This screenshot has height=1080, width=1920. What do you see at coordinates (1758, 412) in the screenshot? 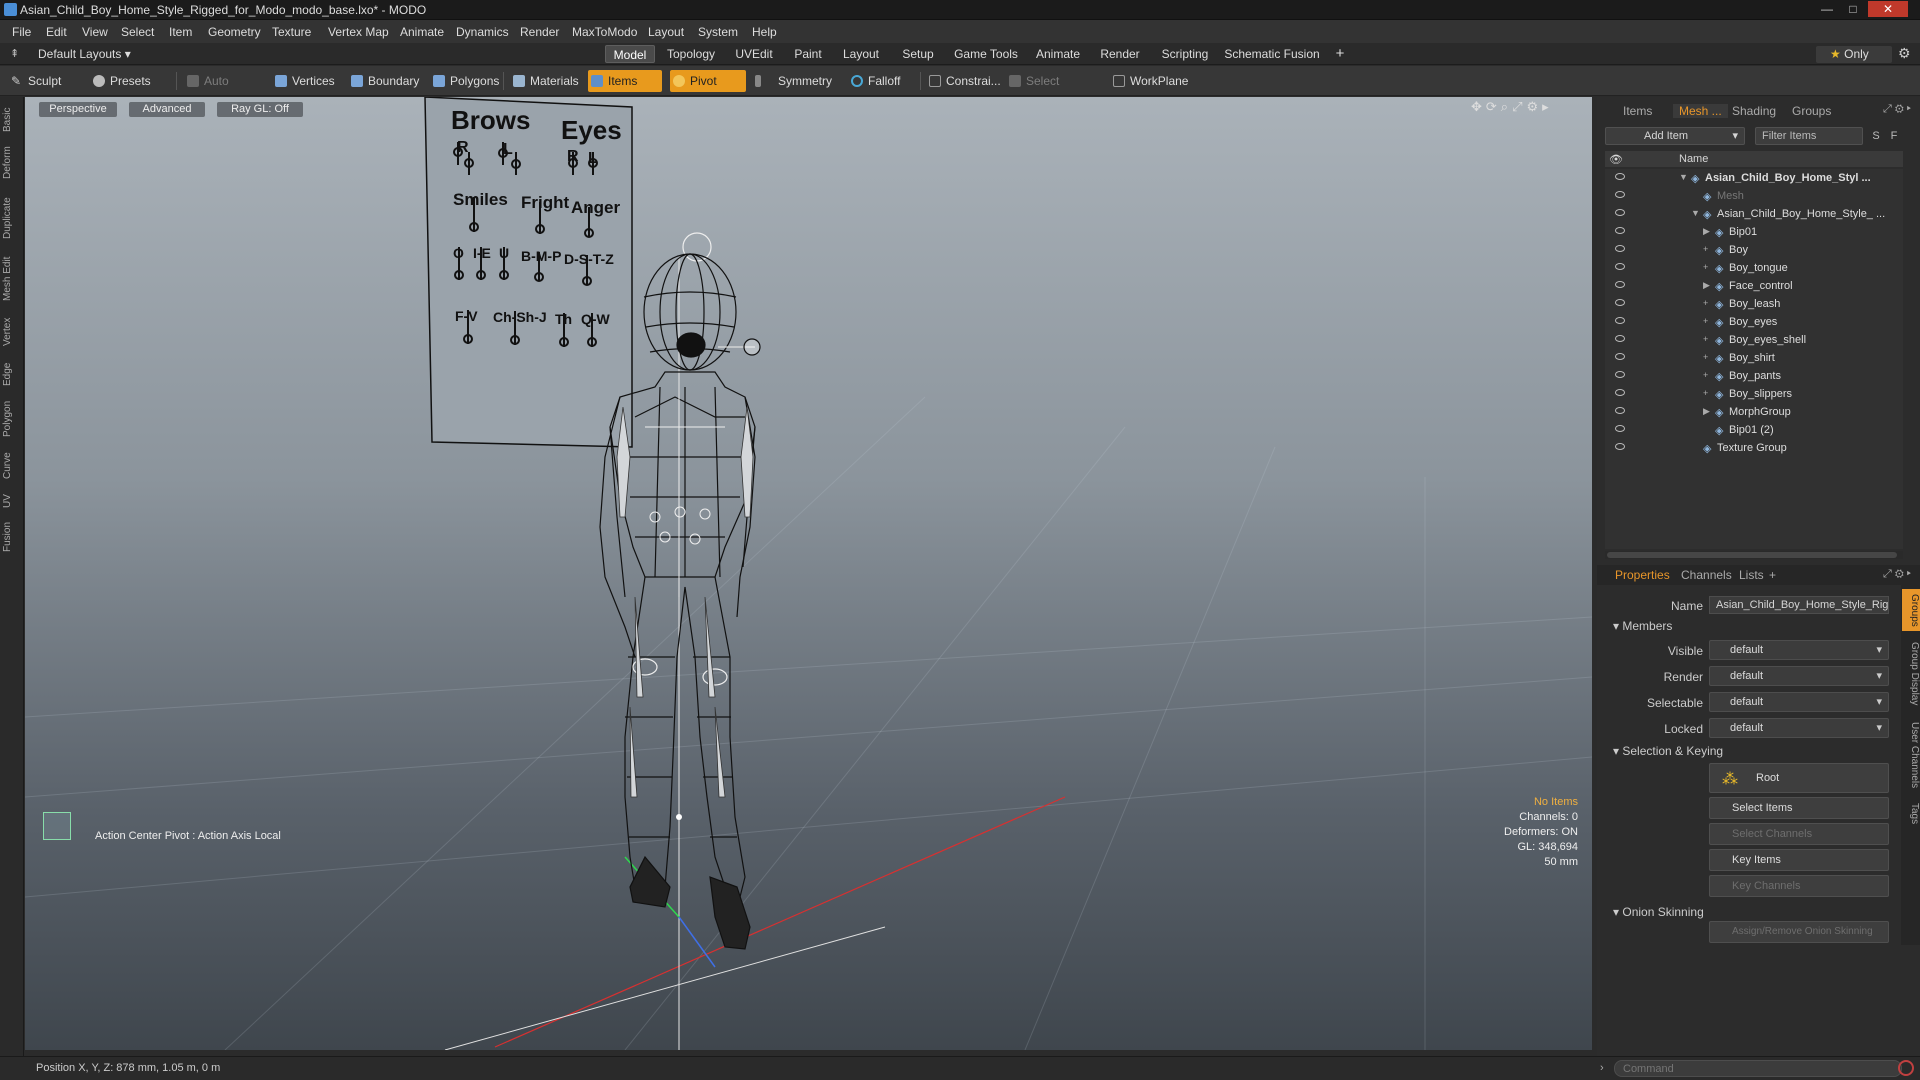
I see `tree-row: ▶ ◈ MorphGroup` at bounding box center [1758, 412].